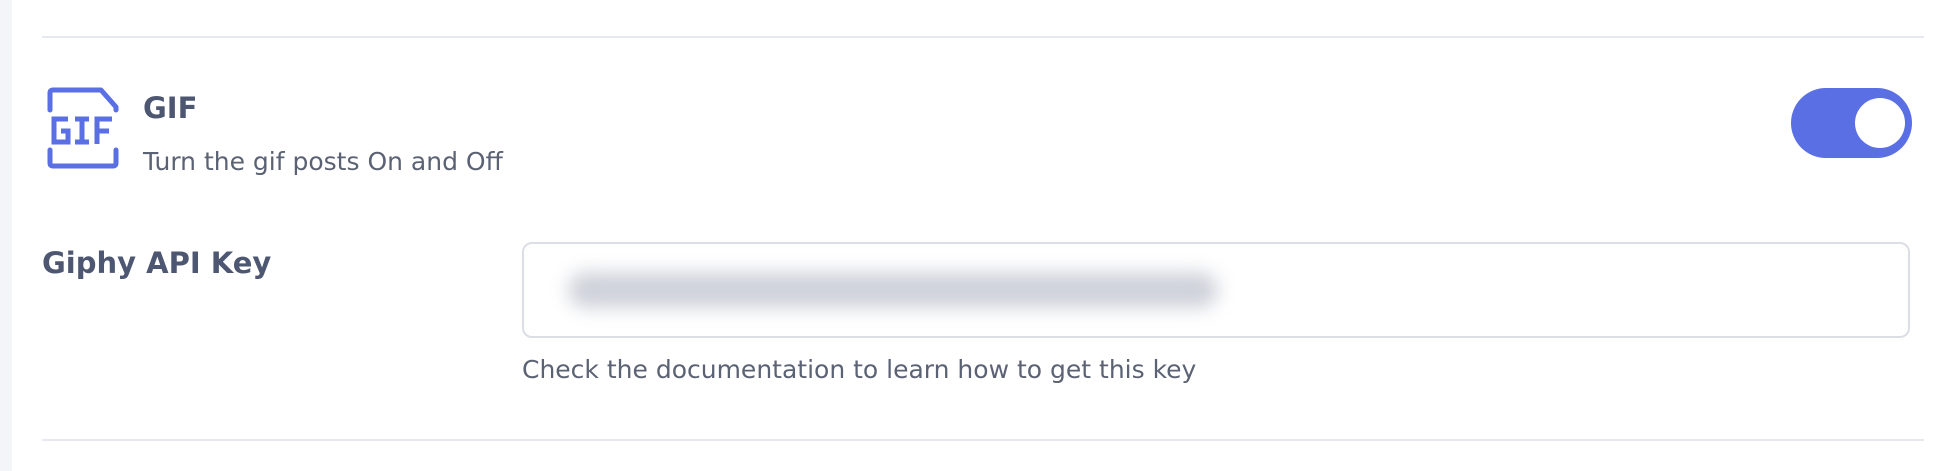 This screenshot has height=471, width=1958. What do you see at coordinates (170, 108) in the screenshot?
I see `gif-section-title: GIF` at bounding box center [170, 108].